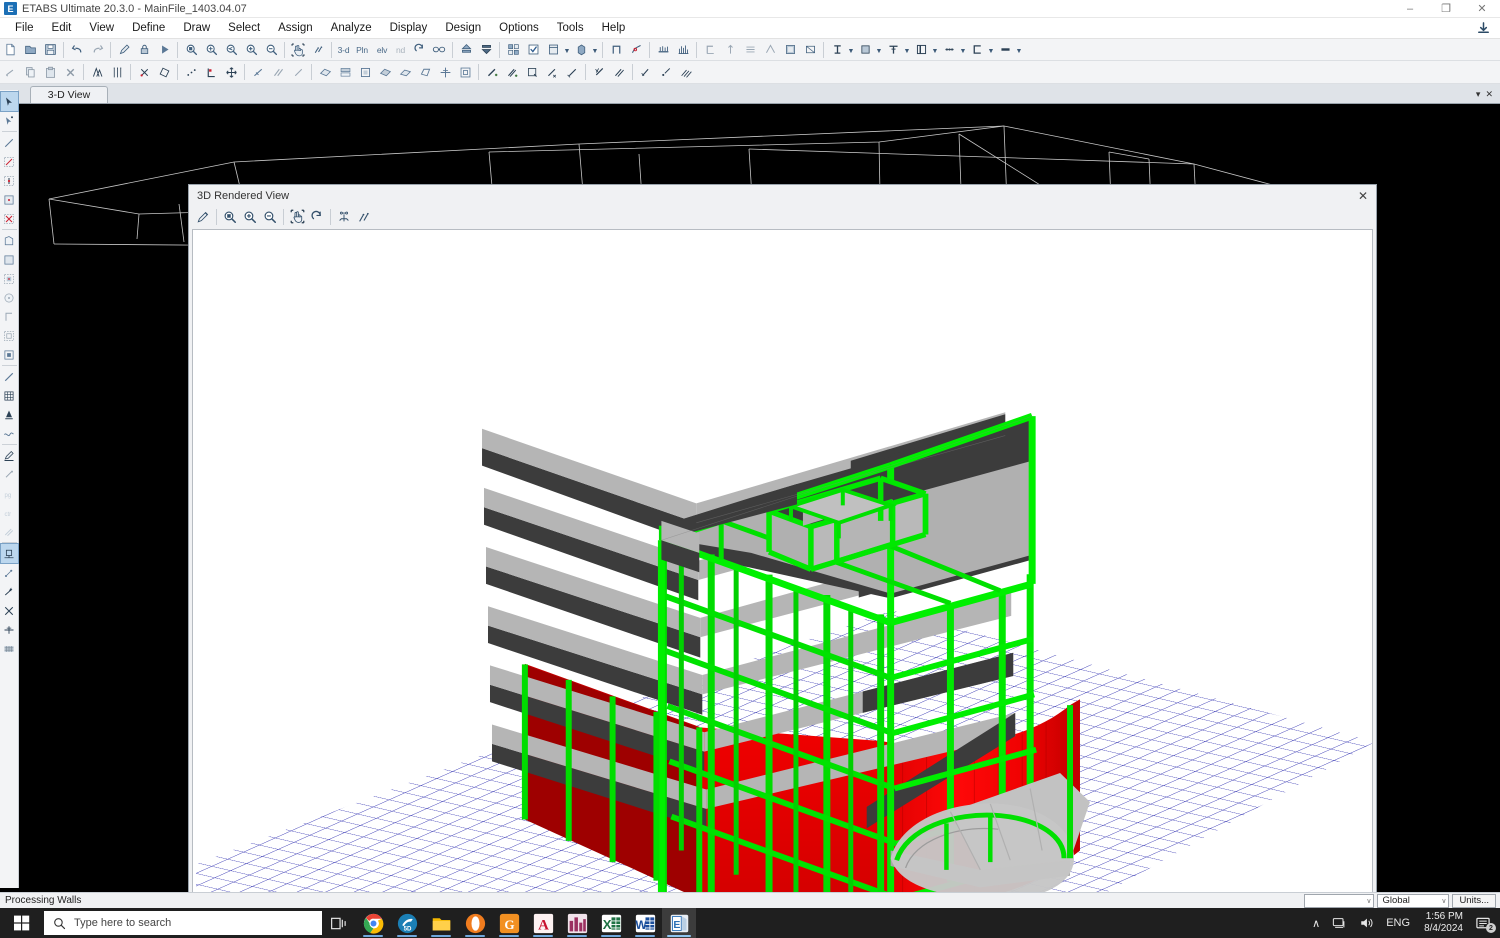 This screenshot has width=1500, height=938. What do you see at coordinates (533, 49) in the screenshot?
I see `set-display-options-icon` at bounding box center [533, 49].